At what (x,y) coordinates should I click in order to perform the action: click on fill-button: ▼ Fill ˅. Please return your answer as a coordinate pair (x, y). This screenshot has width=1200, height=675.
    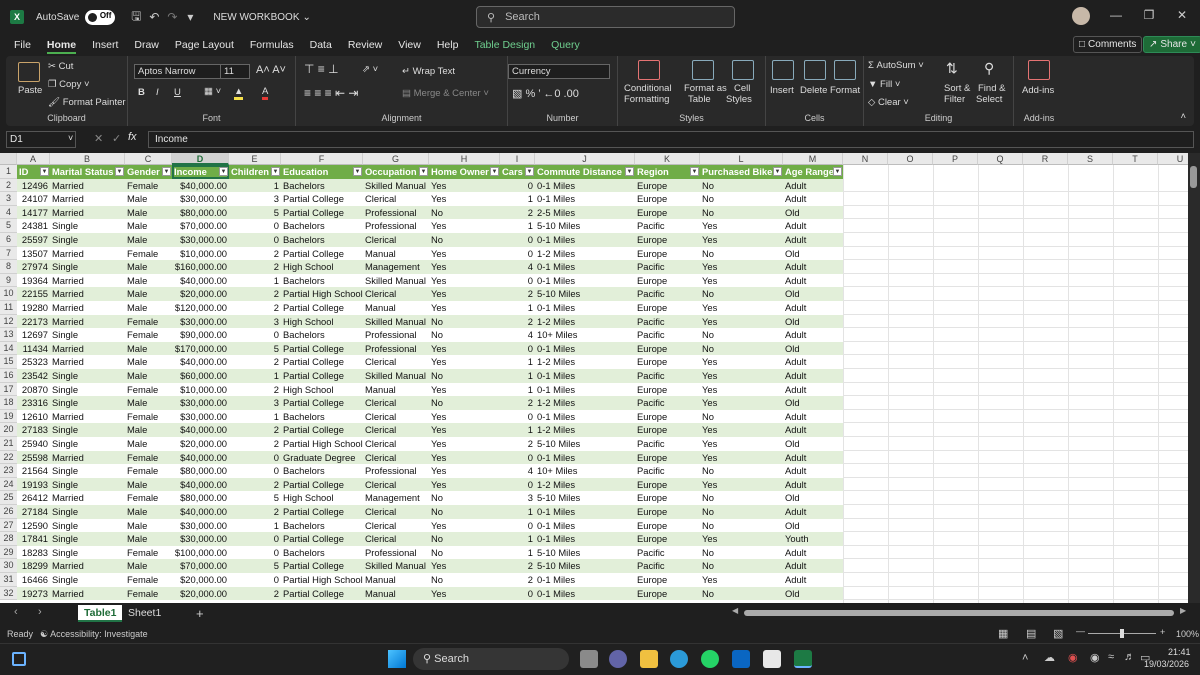
    Looking at the image, I should click on (884, 84).